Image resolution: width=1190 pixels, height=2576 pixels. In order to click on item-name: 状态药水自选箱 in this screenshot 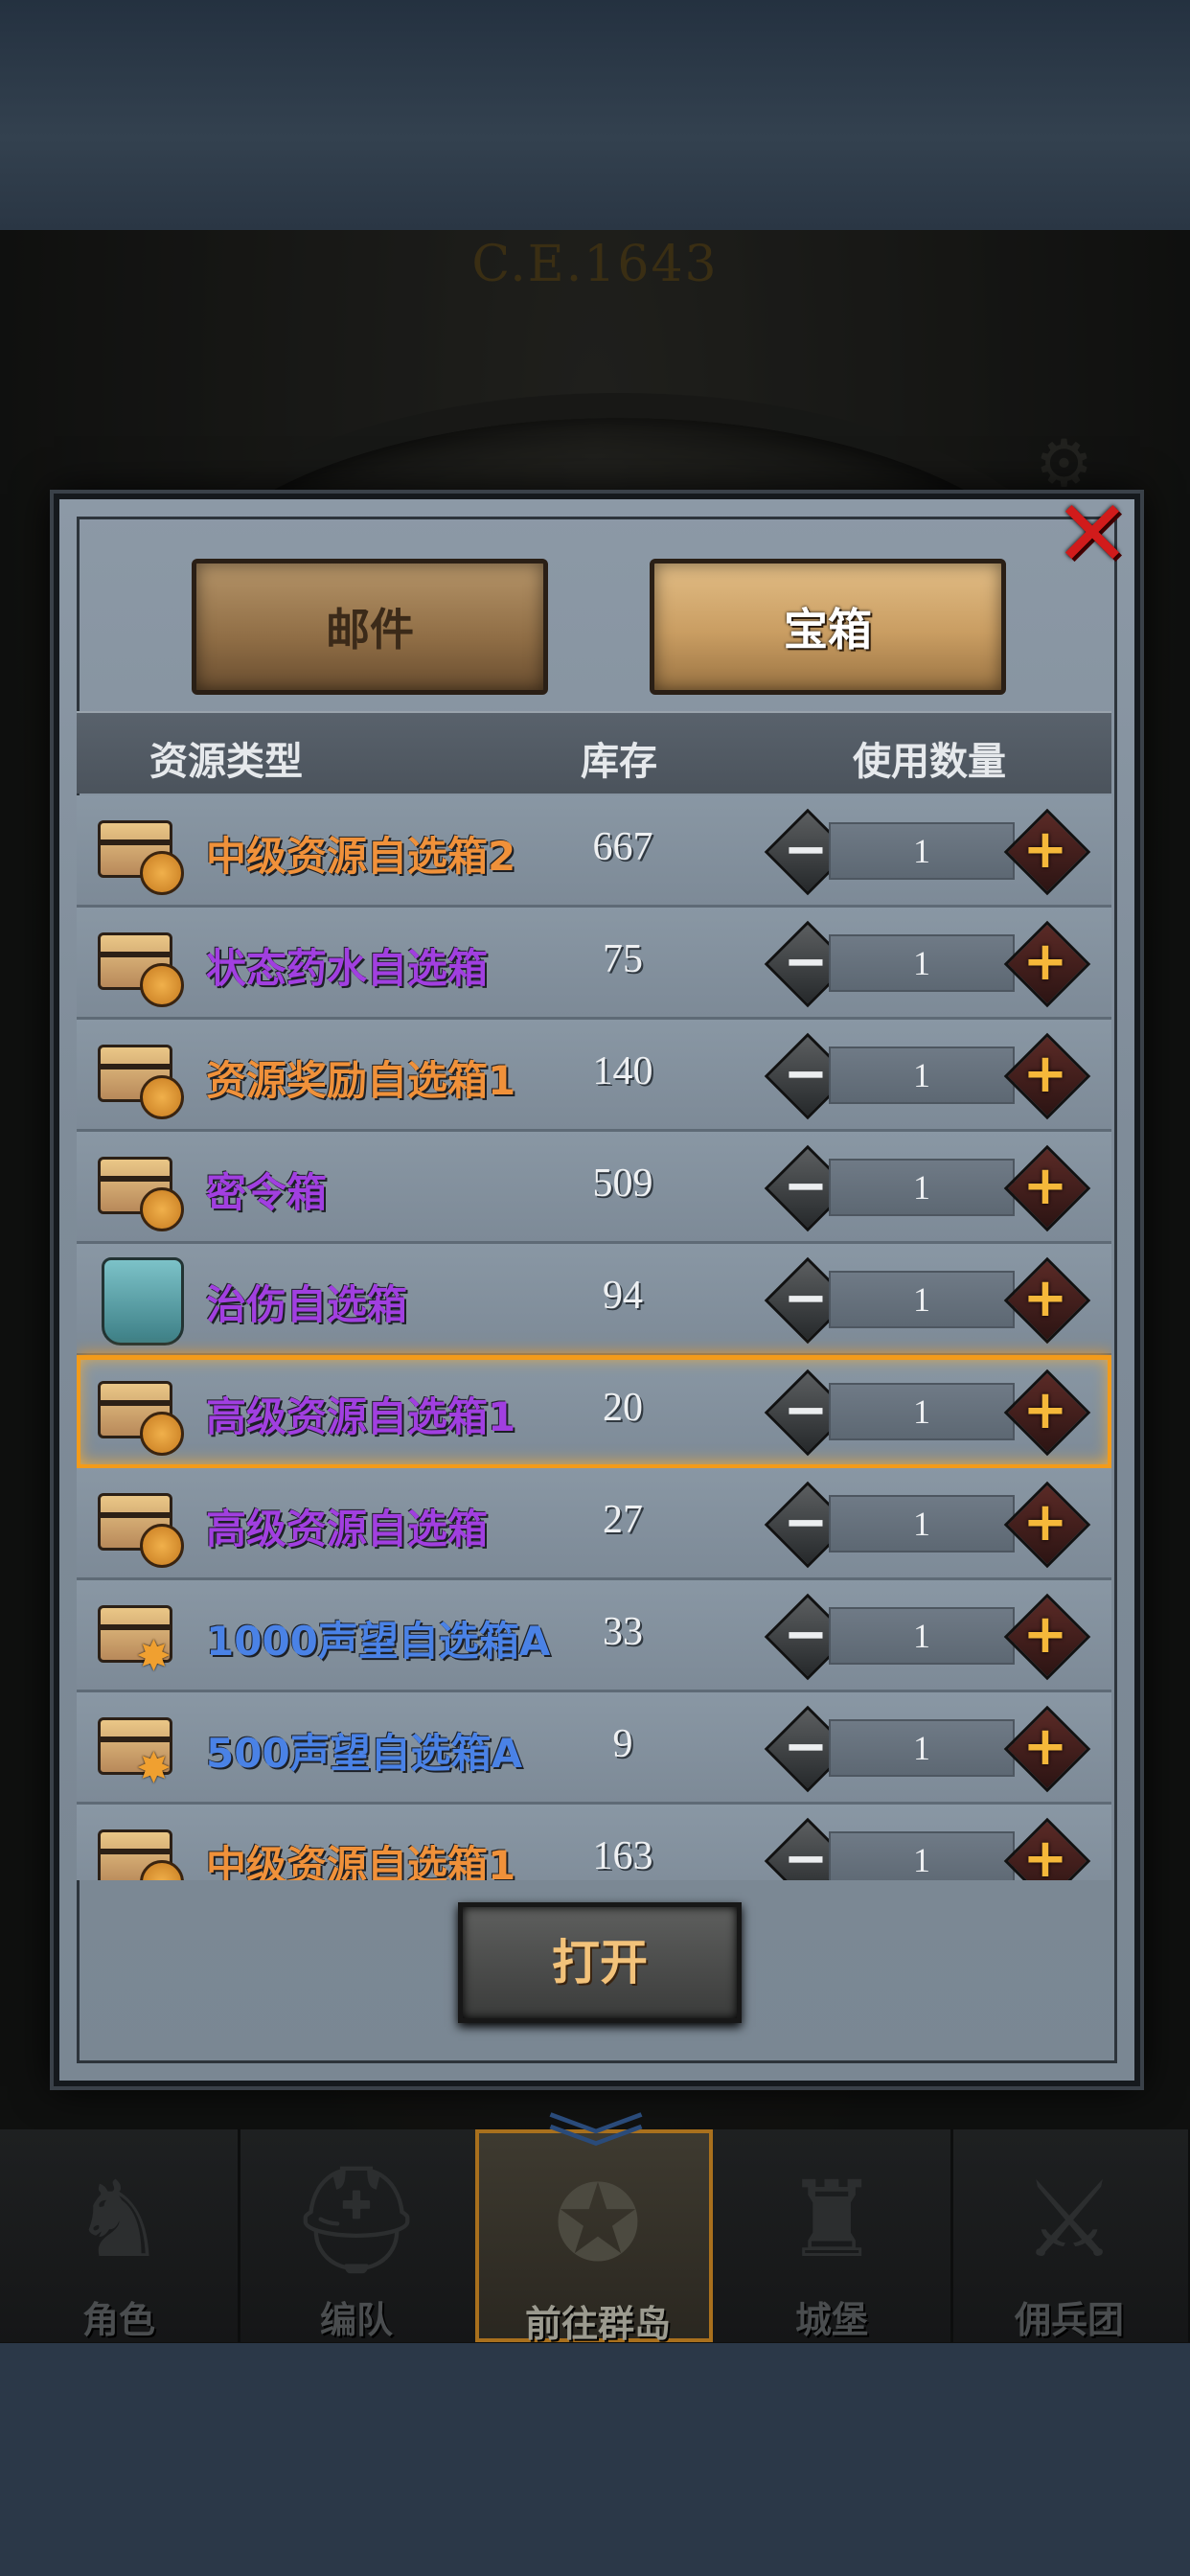, I will do `click(348, 968)`.